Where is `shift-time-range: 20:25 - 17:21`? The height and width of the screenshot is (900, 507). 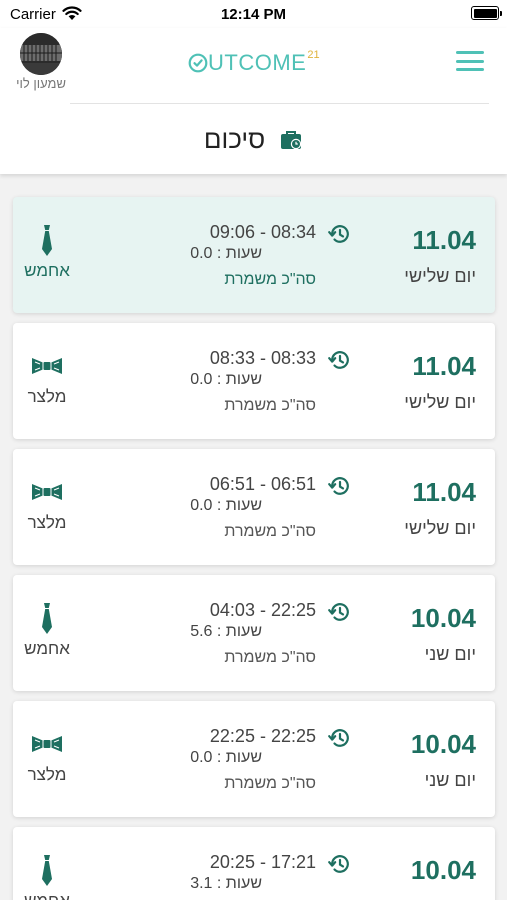
shift-time-range: 20:25 - 17:21 is located at coordinates (262, 862).